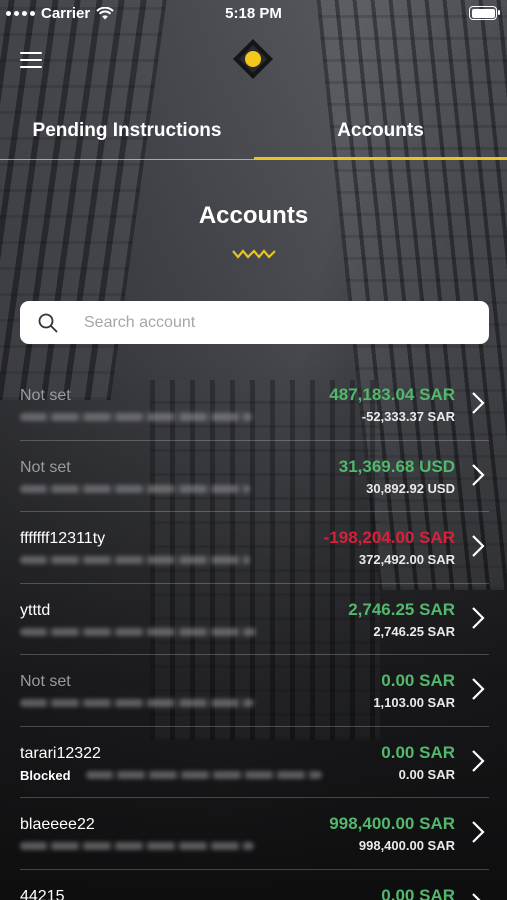  What do you see at coordinates (45, 775) in the screenshot?
I see `account-status-badge: Blocked` at bounding box center [45, 775].